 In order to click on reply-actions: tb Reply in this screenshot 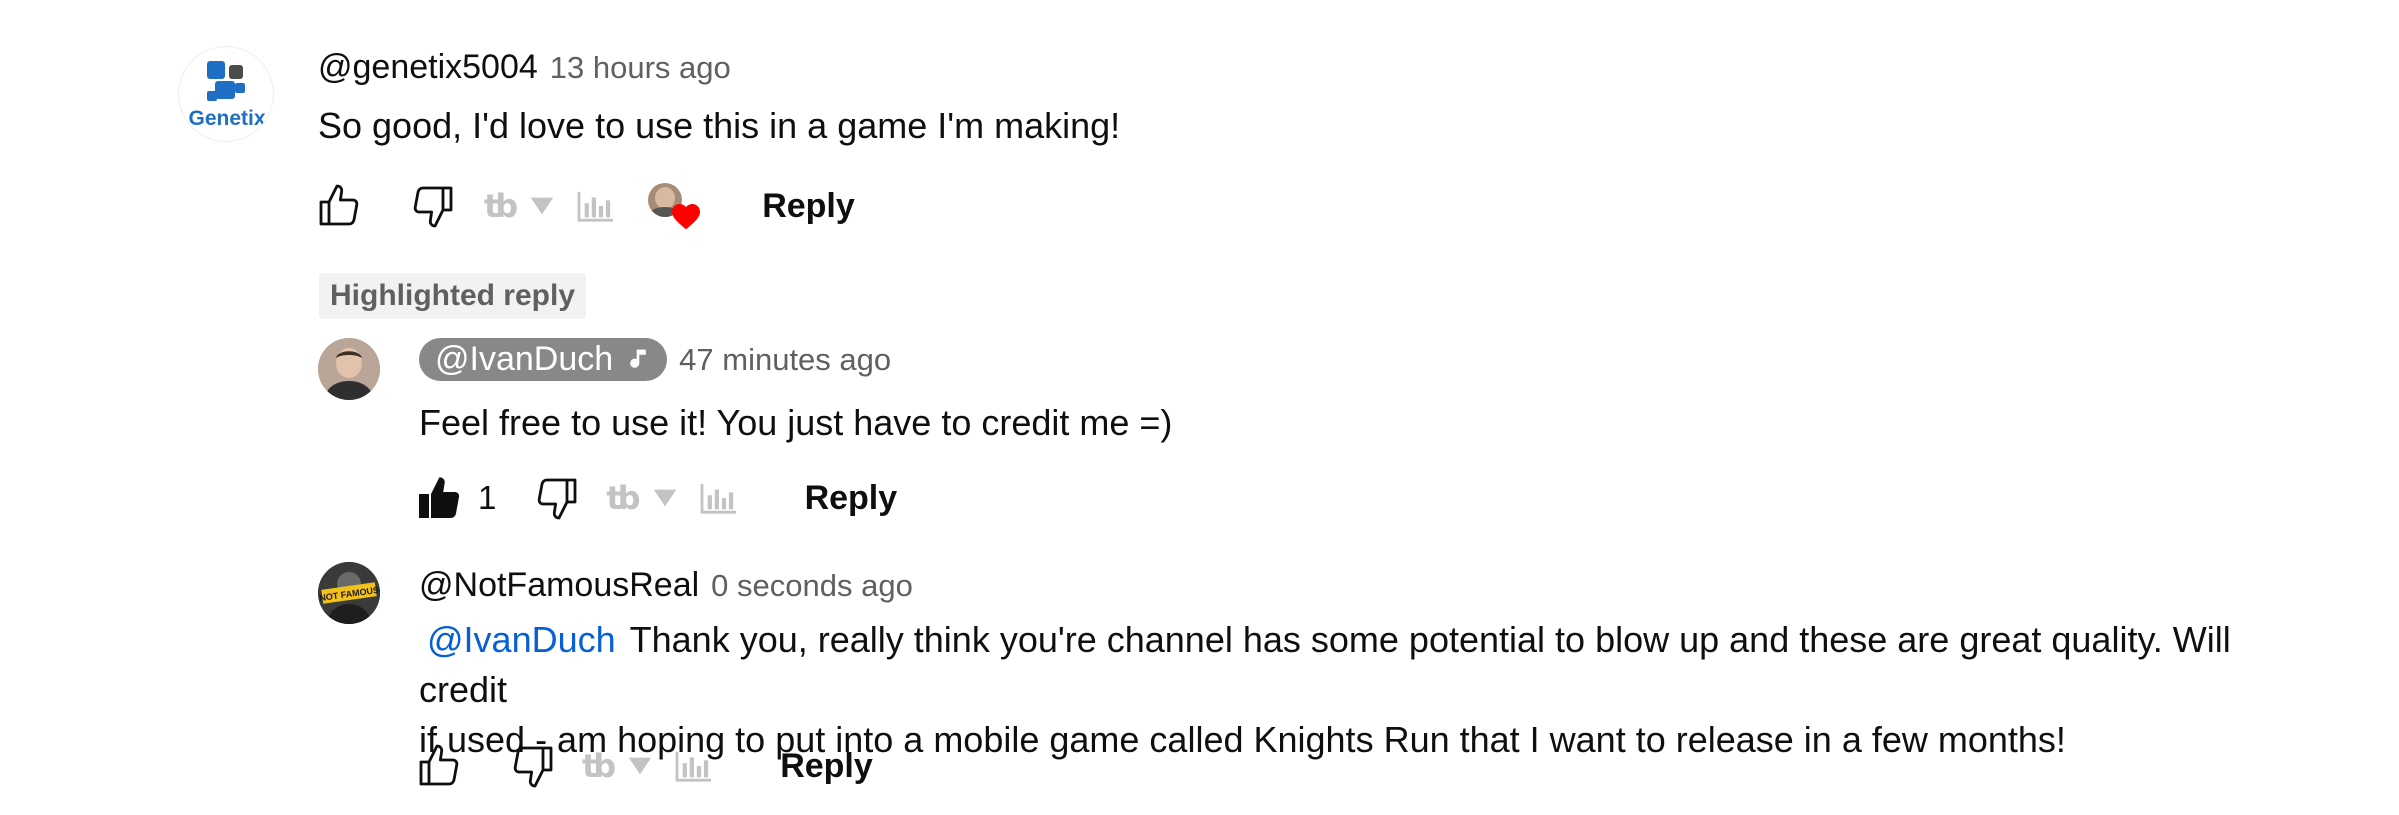, I will do `click(643, 766)`.